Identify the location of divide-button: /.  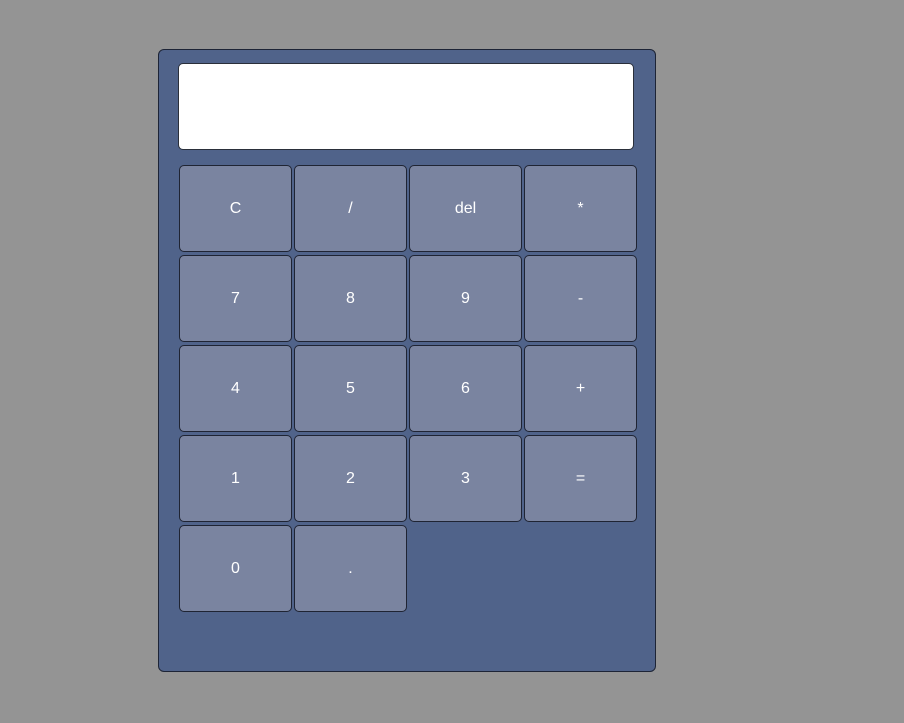
(350, 208).